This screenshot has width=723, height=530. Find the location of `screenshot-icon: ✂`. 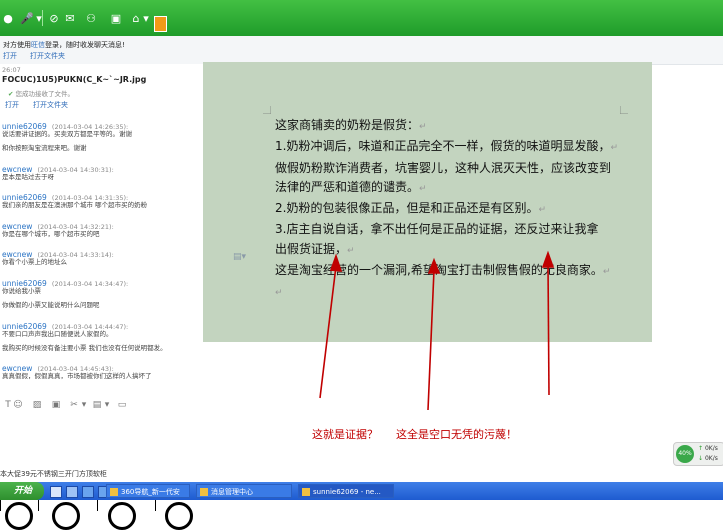

screenshot-icon: ✂ is located at coordinates (74, 405).